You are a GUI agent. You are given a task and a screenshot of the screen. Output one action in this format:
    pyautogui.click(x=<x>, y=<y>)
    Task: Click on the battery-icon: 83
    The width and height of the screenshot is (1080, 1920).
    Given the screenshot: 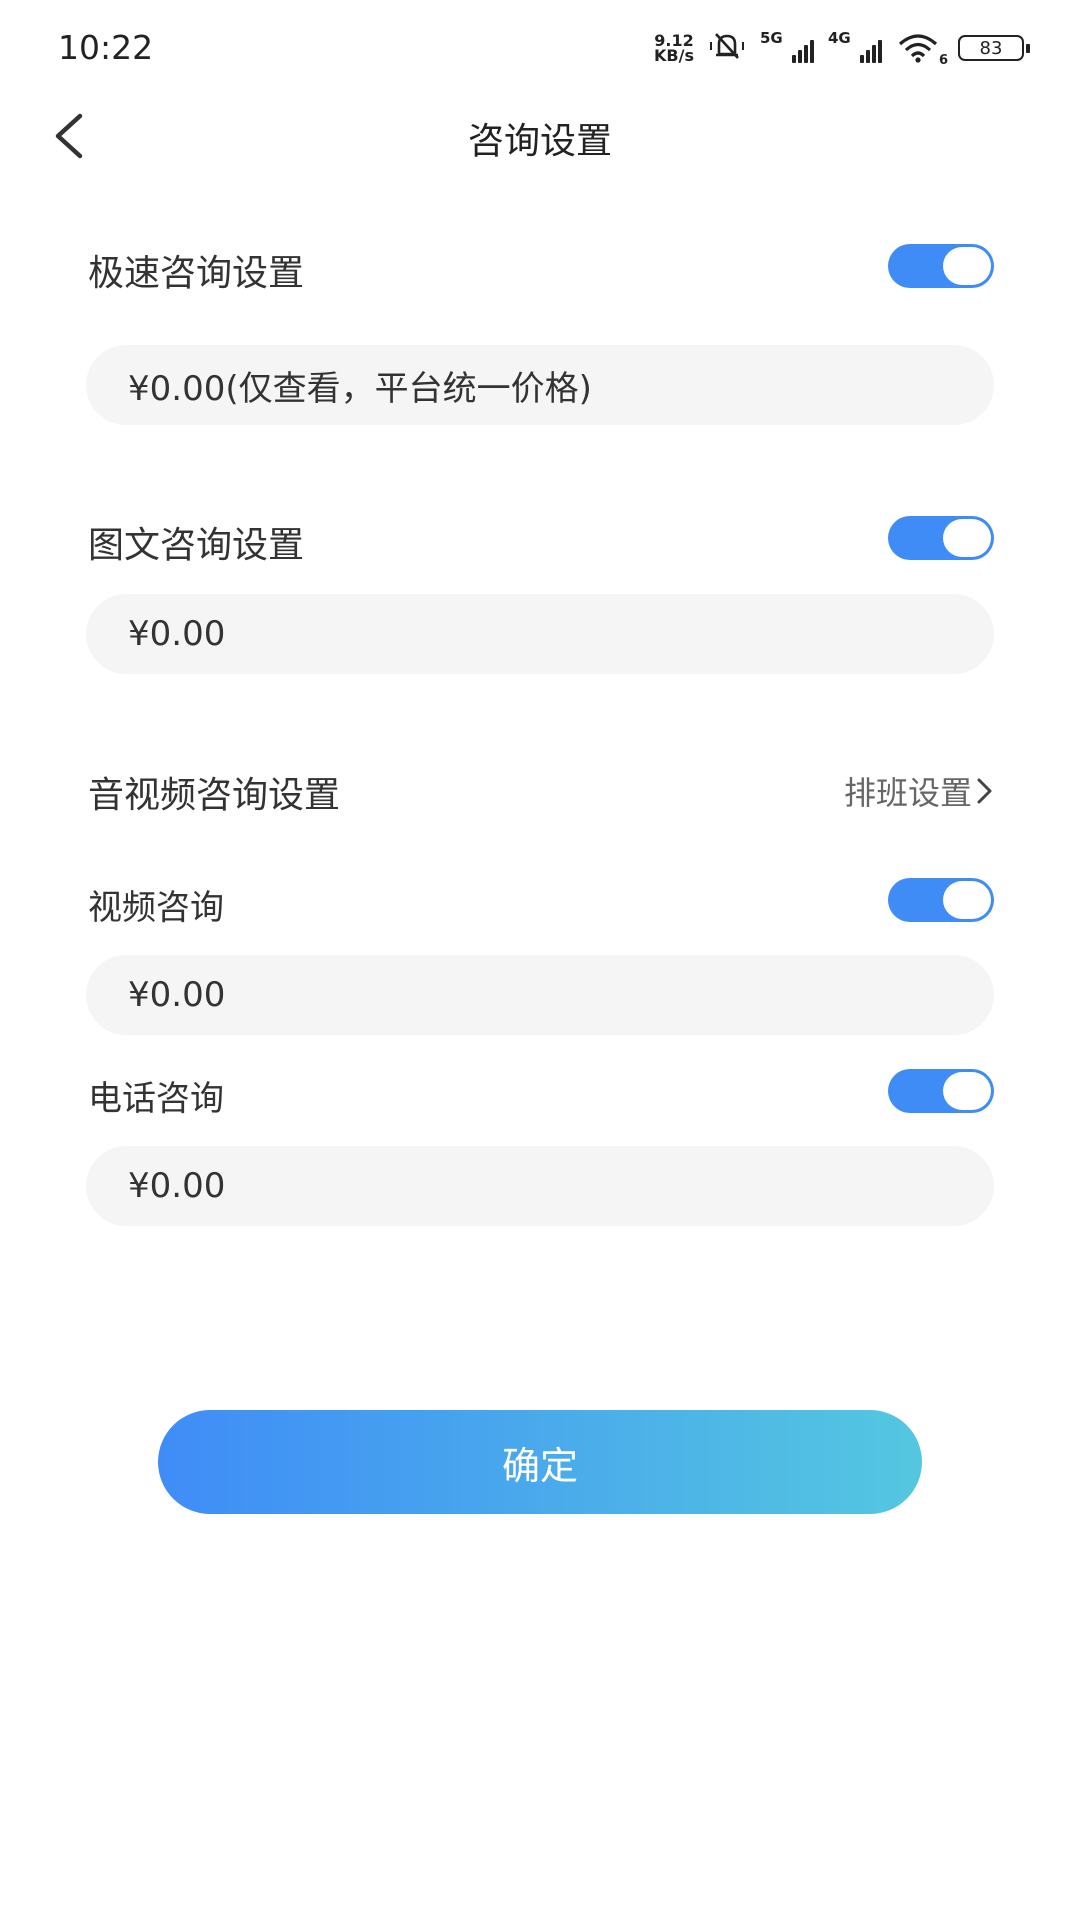 What is the action you would take?
    pyautogui.click(x=994, y=48)
    